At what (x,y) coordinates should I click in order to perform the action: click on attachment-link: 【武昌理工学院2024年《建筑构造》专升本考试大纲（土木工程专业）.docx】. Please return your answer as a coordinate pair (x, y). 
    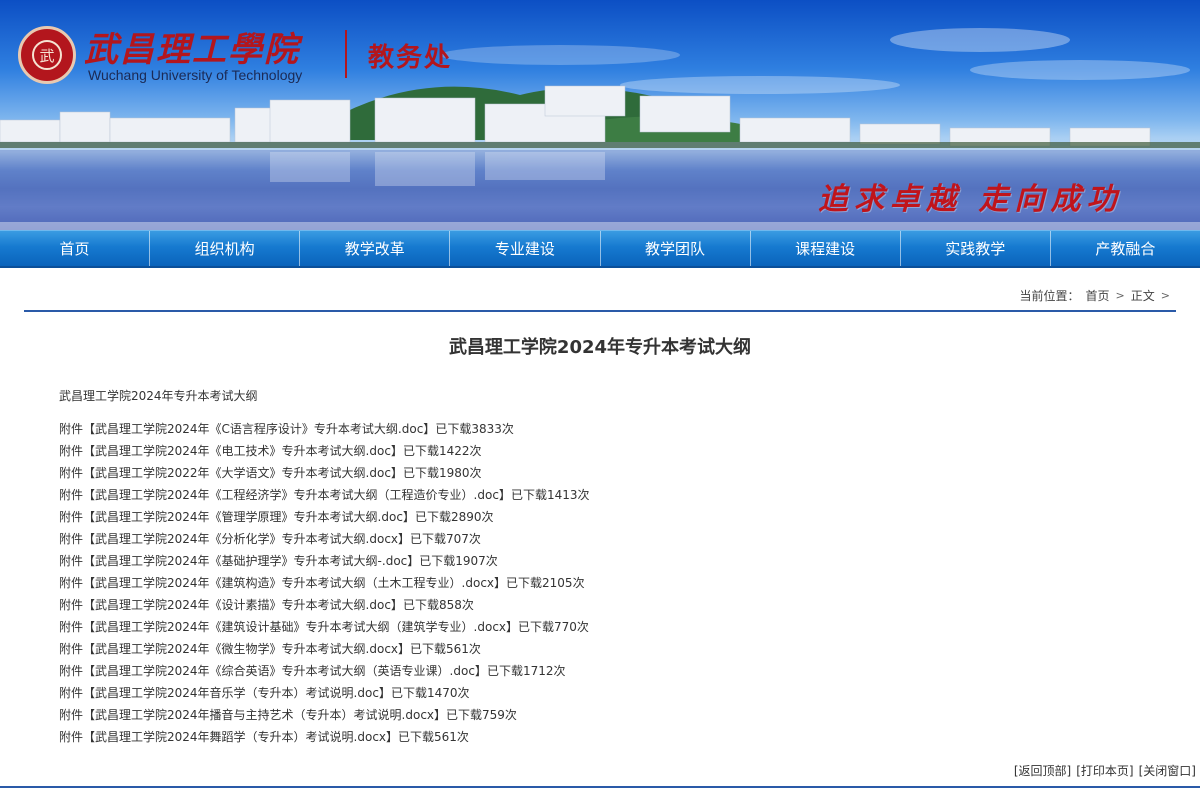
    Looking at the image, I should click on (294, 583).